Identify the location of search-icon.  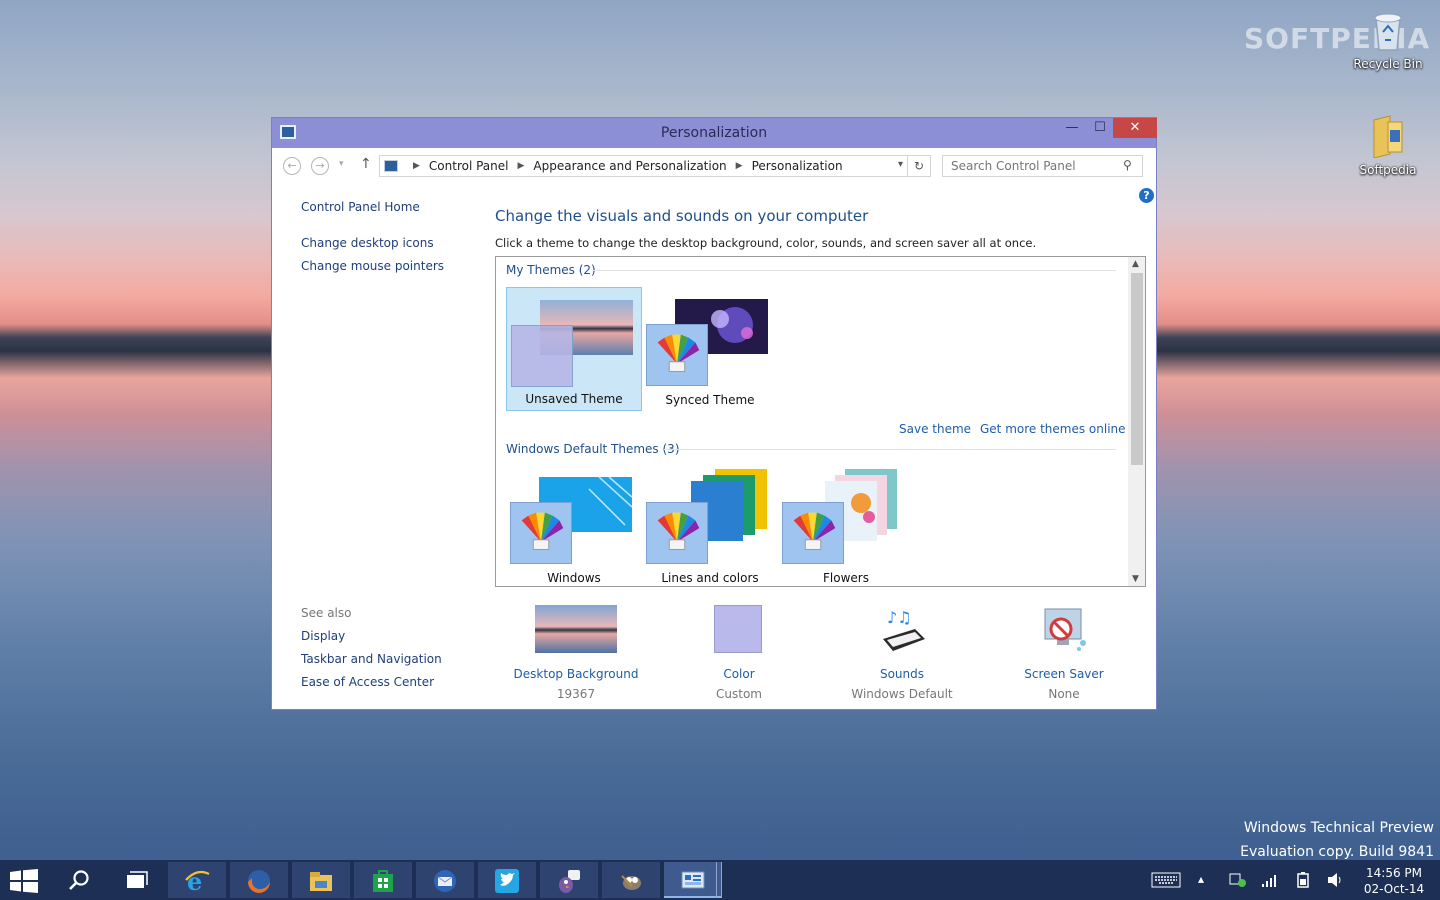
(79, 880).